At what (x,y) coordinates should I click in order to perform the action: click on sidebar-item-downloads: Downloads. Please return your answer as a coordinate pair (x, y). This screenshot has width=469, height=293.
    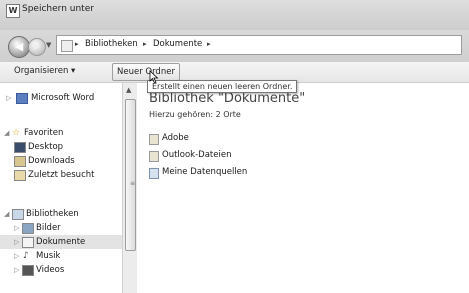
    Looking at the image, I should click on (61, 161).